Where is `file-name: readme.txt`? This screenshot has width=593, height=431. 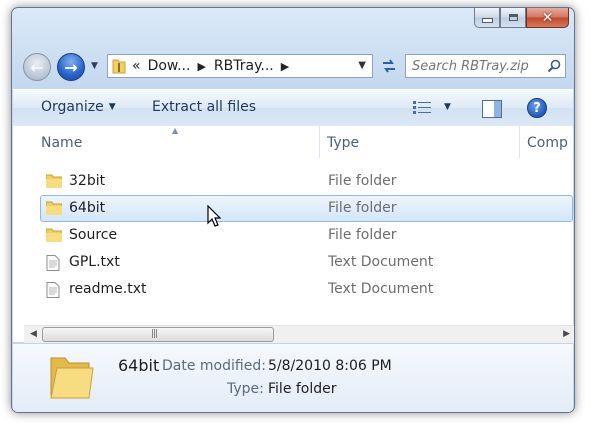 file-name: readme.txt is located at coordinates (108, 289).